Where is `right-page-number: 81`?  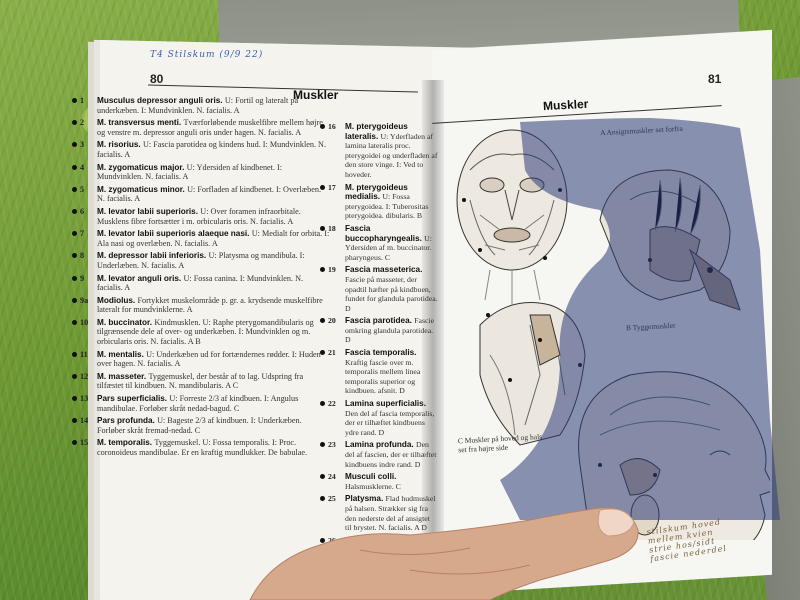
right-page-number: 81 is located at coordinates (715, 79).